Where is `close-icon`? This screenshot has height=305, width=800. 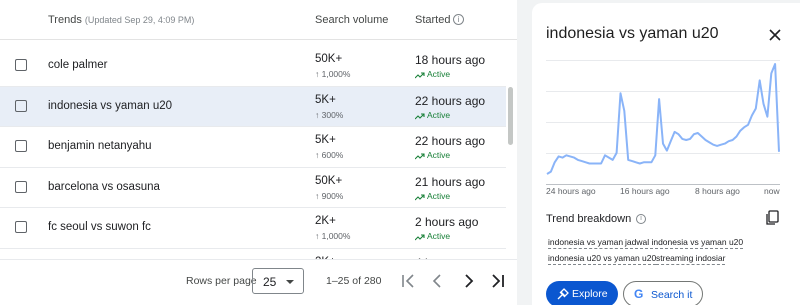
close-icon is located at coordinates (775, 35).